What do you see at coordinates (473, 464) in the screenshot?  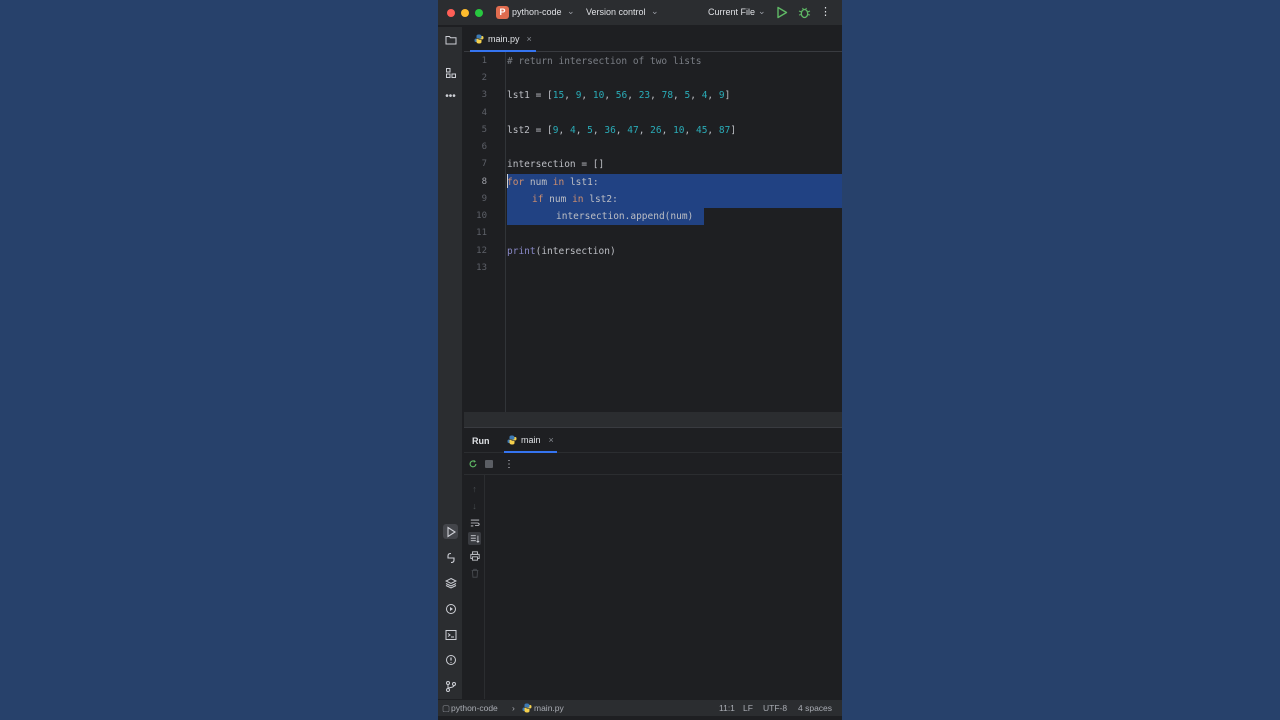 I see `rerun-icon` at bounding box center [473, 464].